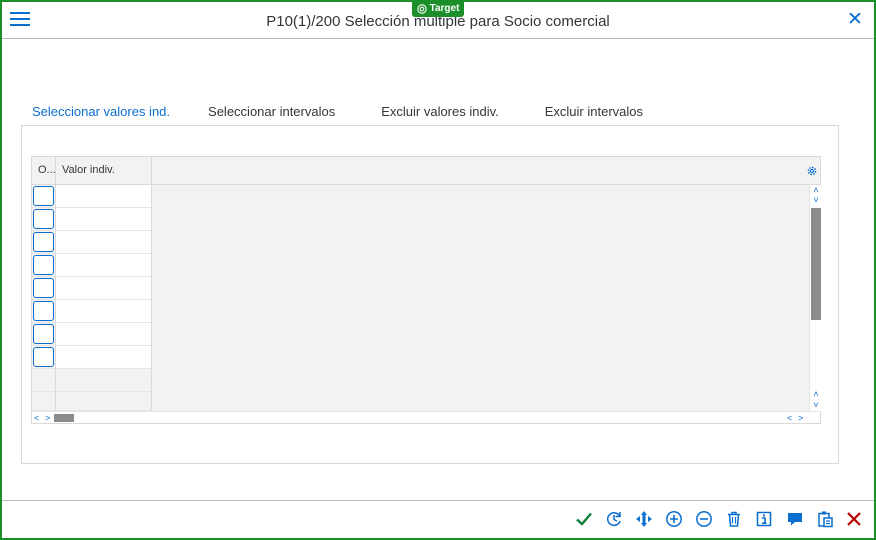 Image resolution: width=876 pixels, height=540 pixels. Describe the element at coordinates (426, 417) in the screenshot. I see `horizontal-scrollbar: ˂ ˃ ˂ ˃` at that location.